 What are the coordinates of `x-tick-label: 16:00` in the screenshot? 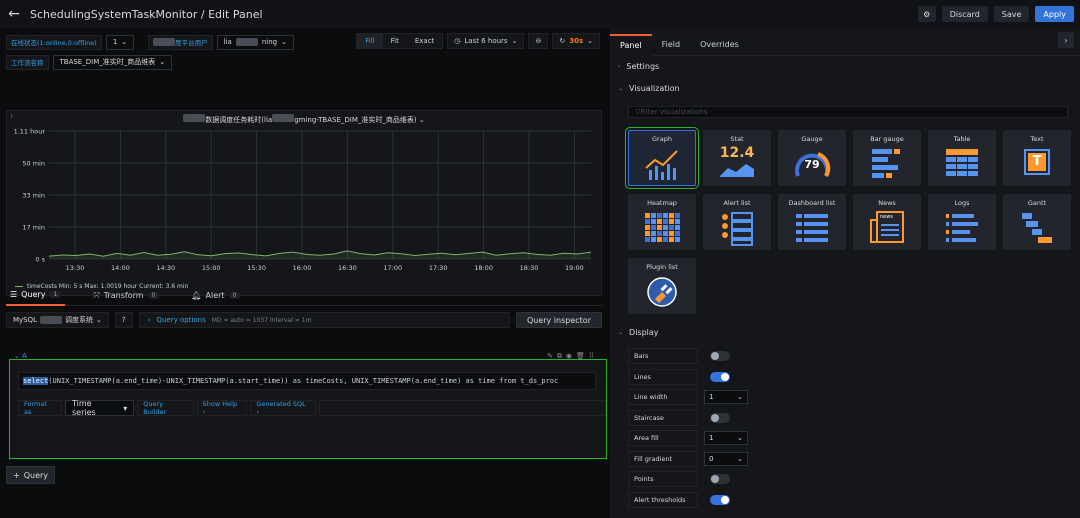 It's located at (302, 268).